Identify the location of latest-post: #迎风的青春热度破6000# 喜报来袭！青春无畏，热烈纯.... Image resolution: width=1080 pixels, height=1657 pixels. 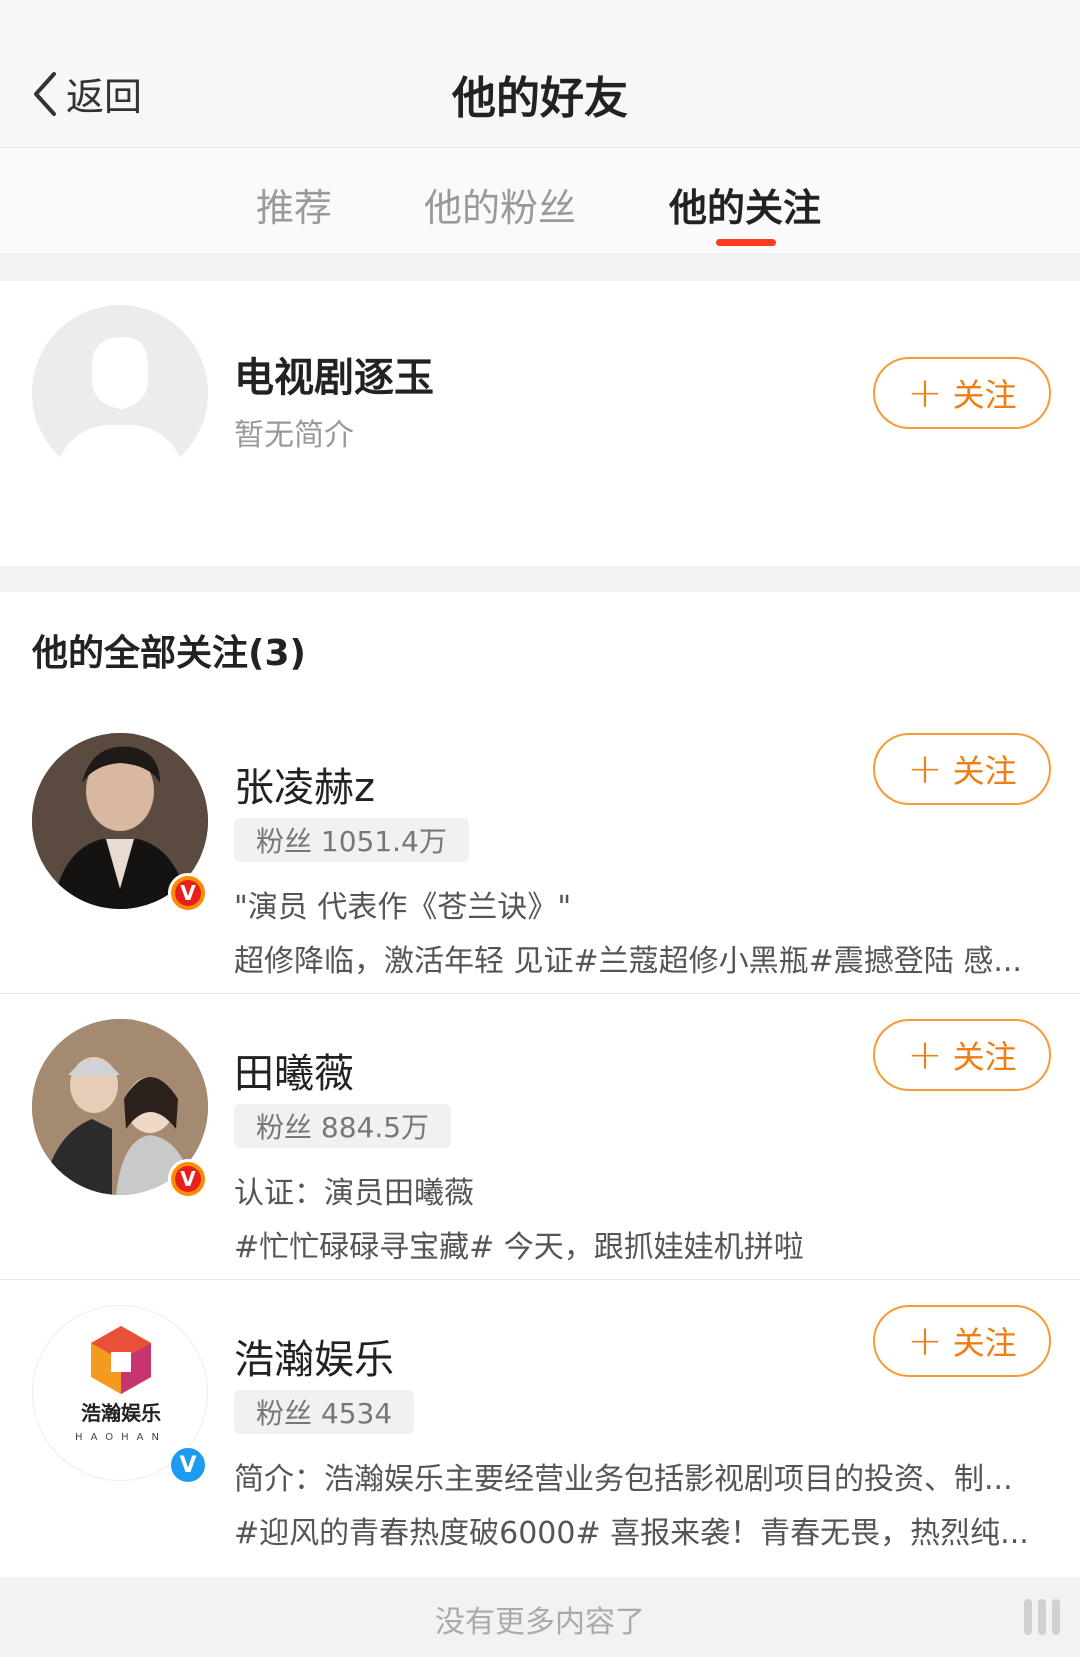
(631, 1533).